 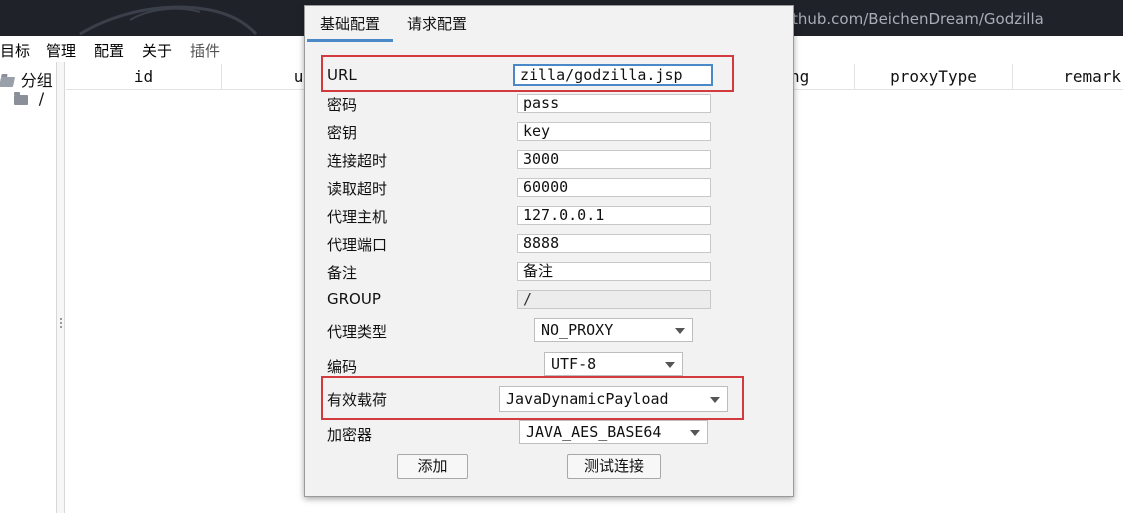 What do you see at coordinates (36, 80) in the screenshot?
I see `tree-root-label: 分组` at bounding box center [36, 80].